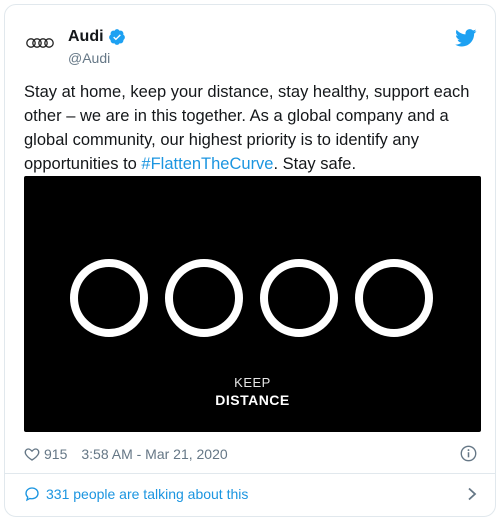 Image resolution: width=501 pixels, height=523 pixels. What do you see at coordinates (32, 454) in the screenshot?
I see `heart-icon` at bounding box center [32, 454].